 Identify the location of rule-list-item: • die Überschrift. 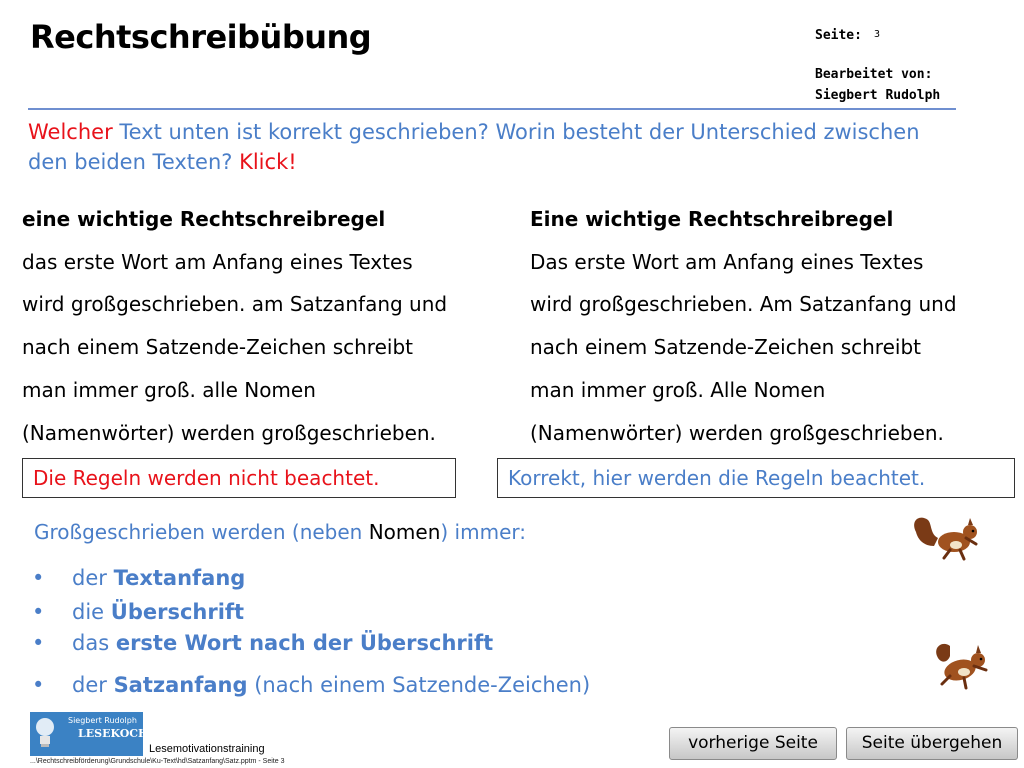
(138, 612).